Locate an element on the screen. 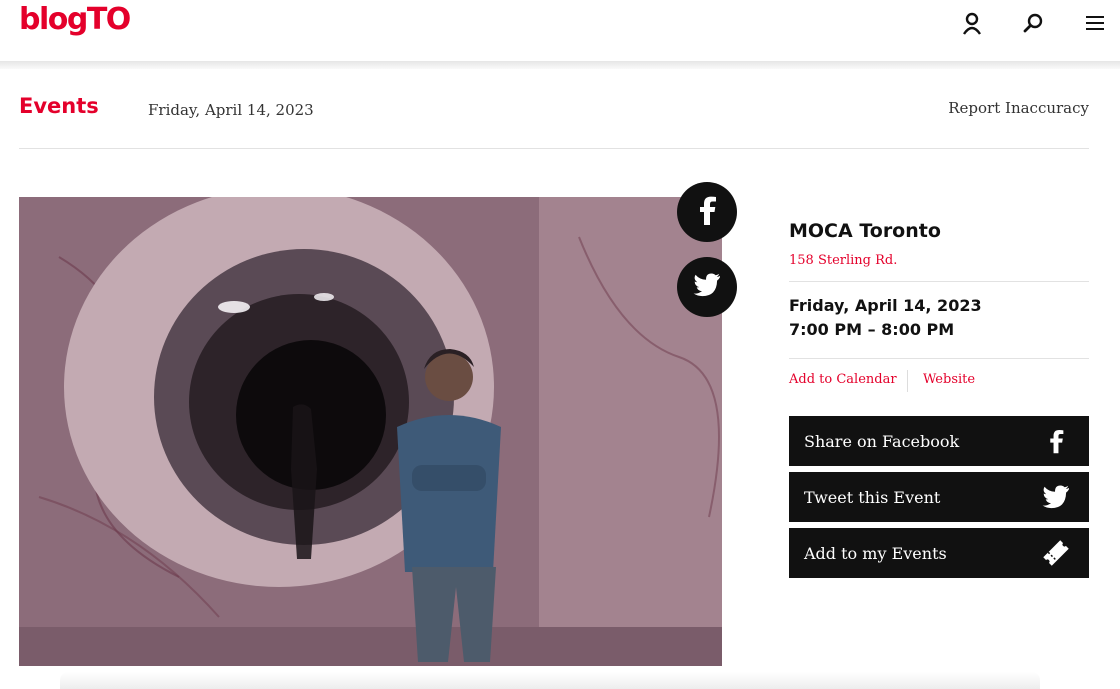  event-date-header: Friday, April 14, 2023 is located at coordinates (231, 110).